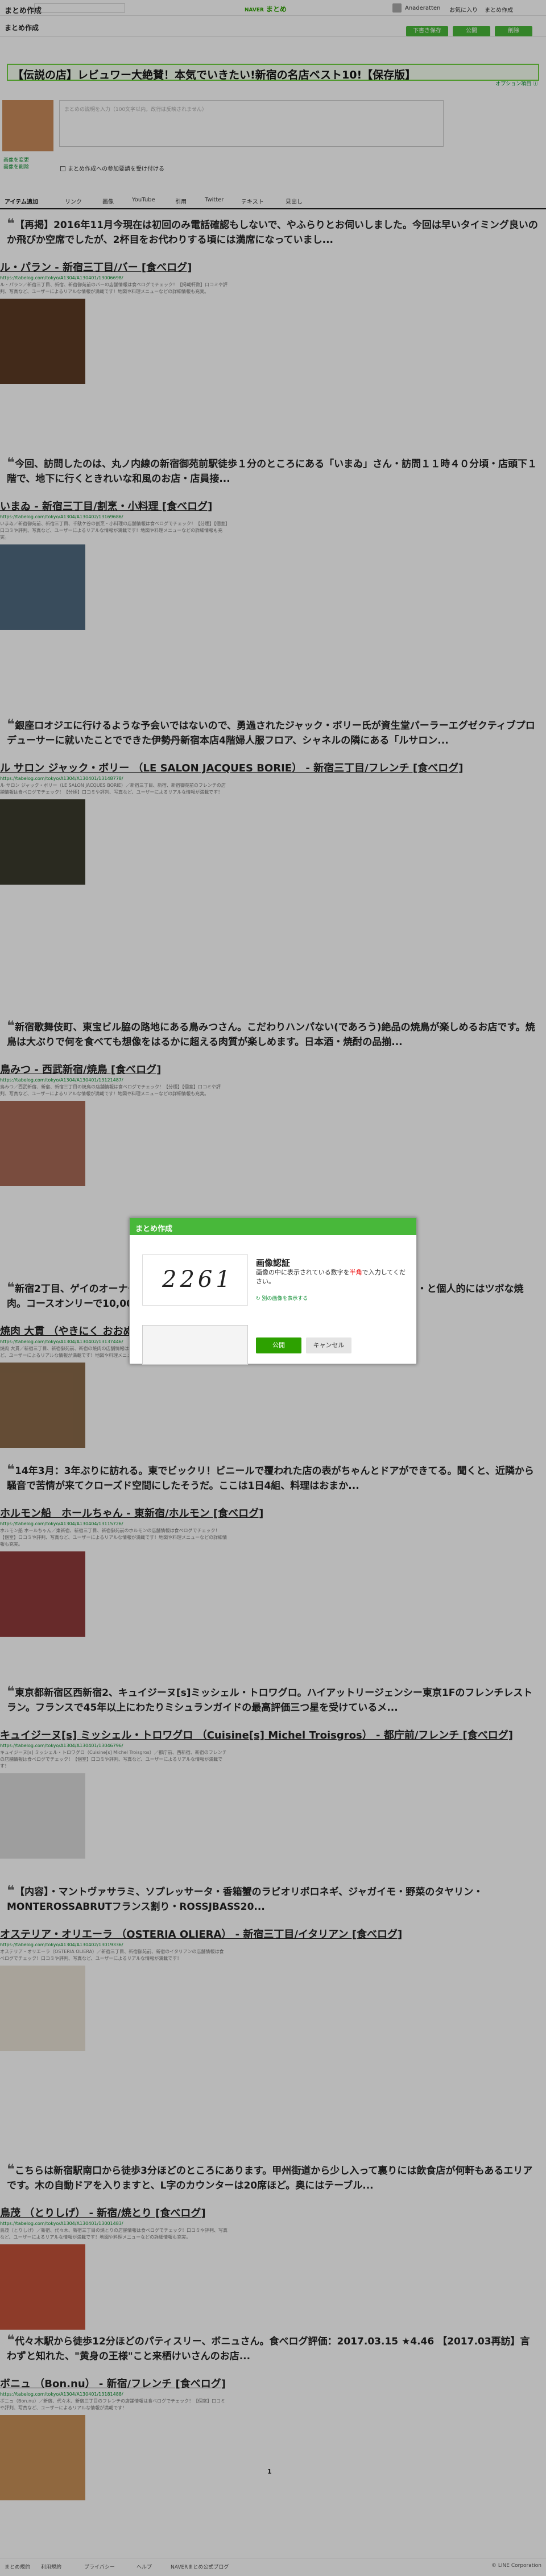  Describe the element at coordinates (195, 1280) in the screenshot. I see `captcha-image: 2261` at that location.